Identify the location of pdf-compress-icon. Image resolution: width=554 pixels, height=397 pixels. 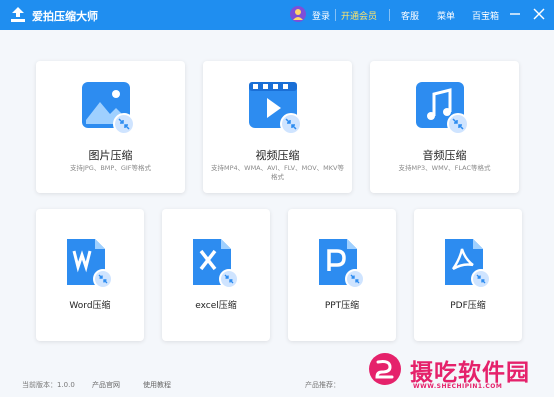
(468, 264).